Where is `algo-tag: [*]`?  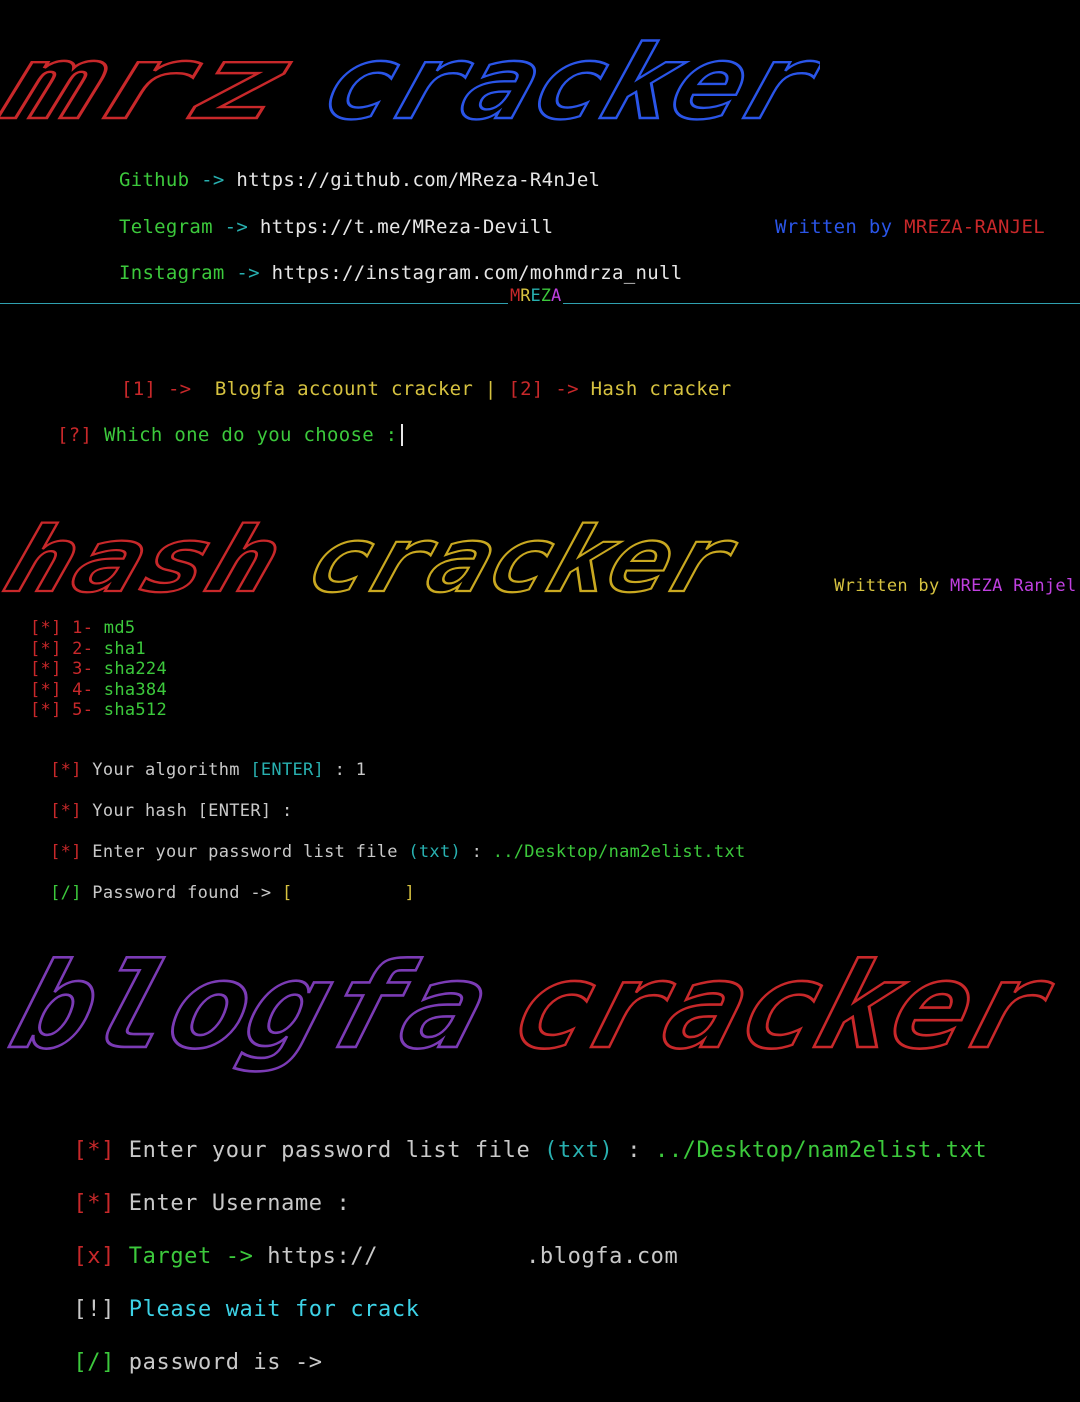 algo-tag: [*] is located at coordinates (66, 770).